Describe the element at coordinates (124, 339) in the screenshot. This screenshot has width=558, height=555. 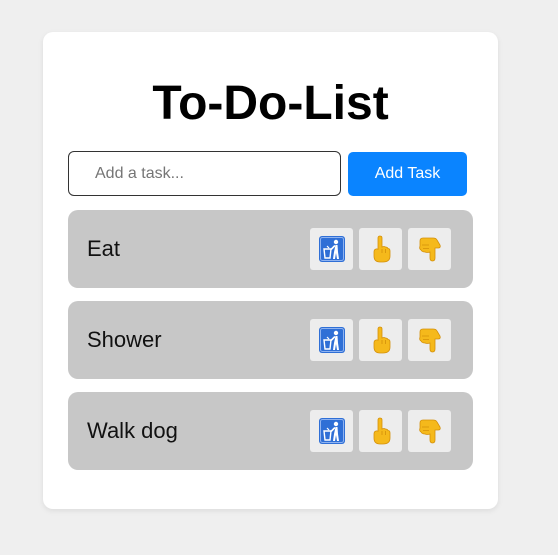
I see `task-label: Shower` at that location.